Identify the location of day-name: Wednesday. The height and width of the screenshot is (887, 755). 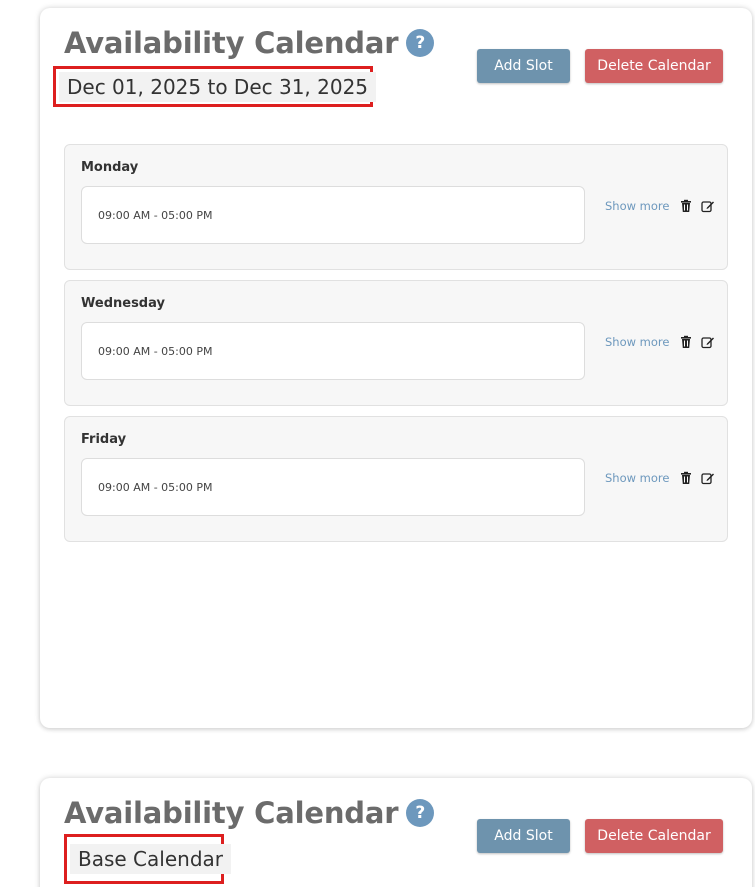
(123, 303).